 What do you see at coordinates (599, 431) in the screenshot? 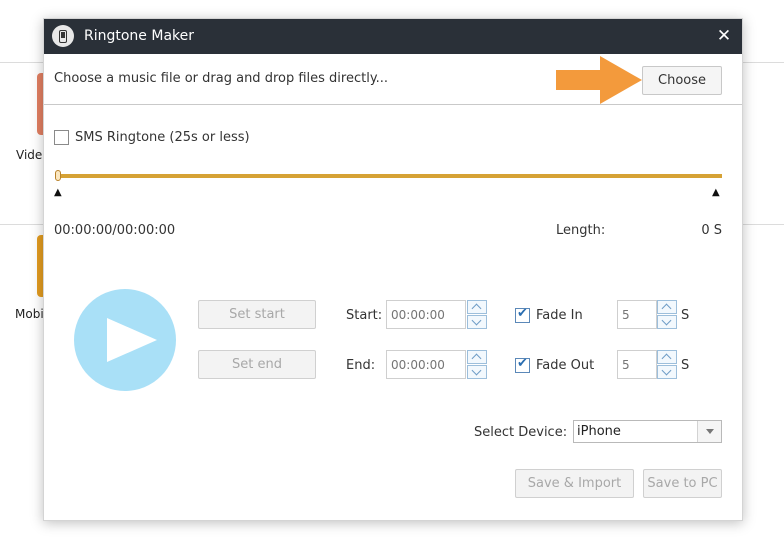
I see `device-select-value: iPhone` at bounding box center [599, 431].